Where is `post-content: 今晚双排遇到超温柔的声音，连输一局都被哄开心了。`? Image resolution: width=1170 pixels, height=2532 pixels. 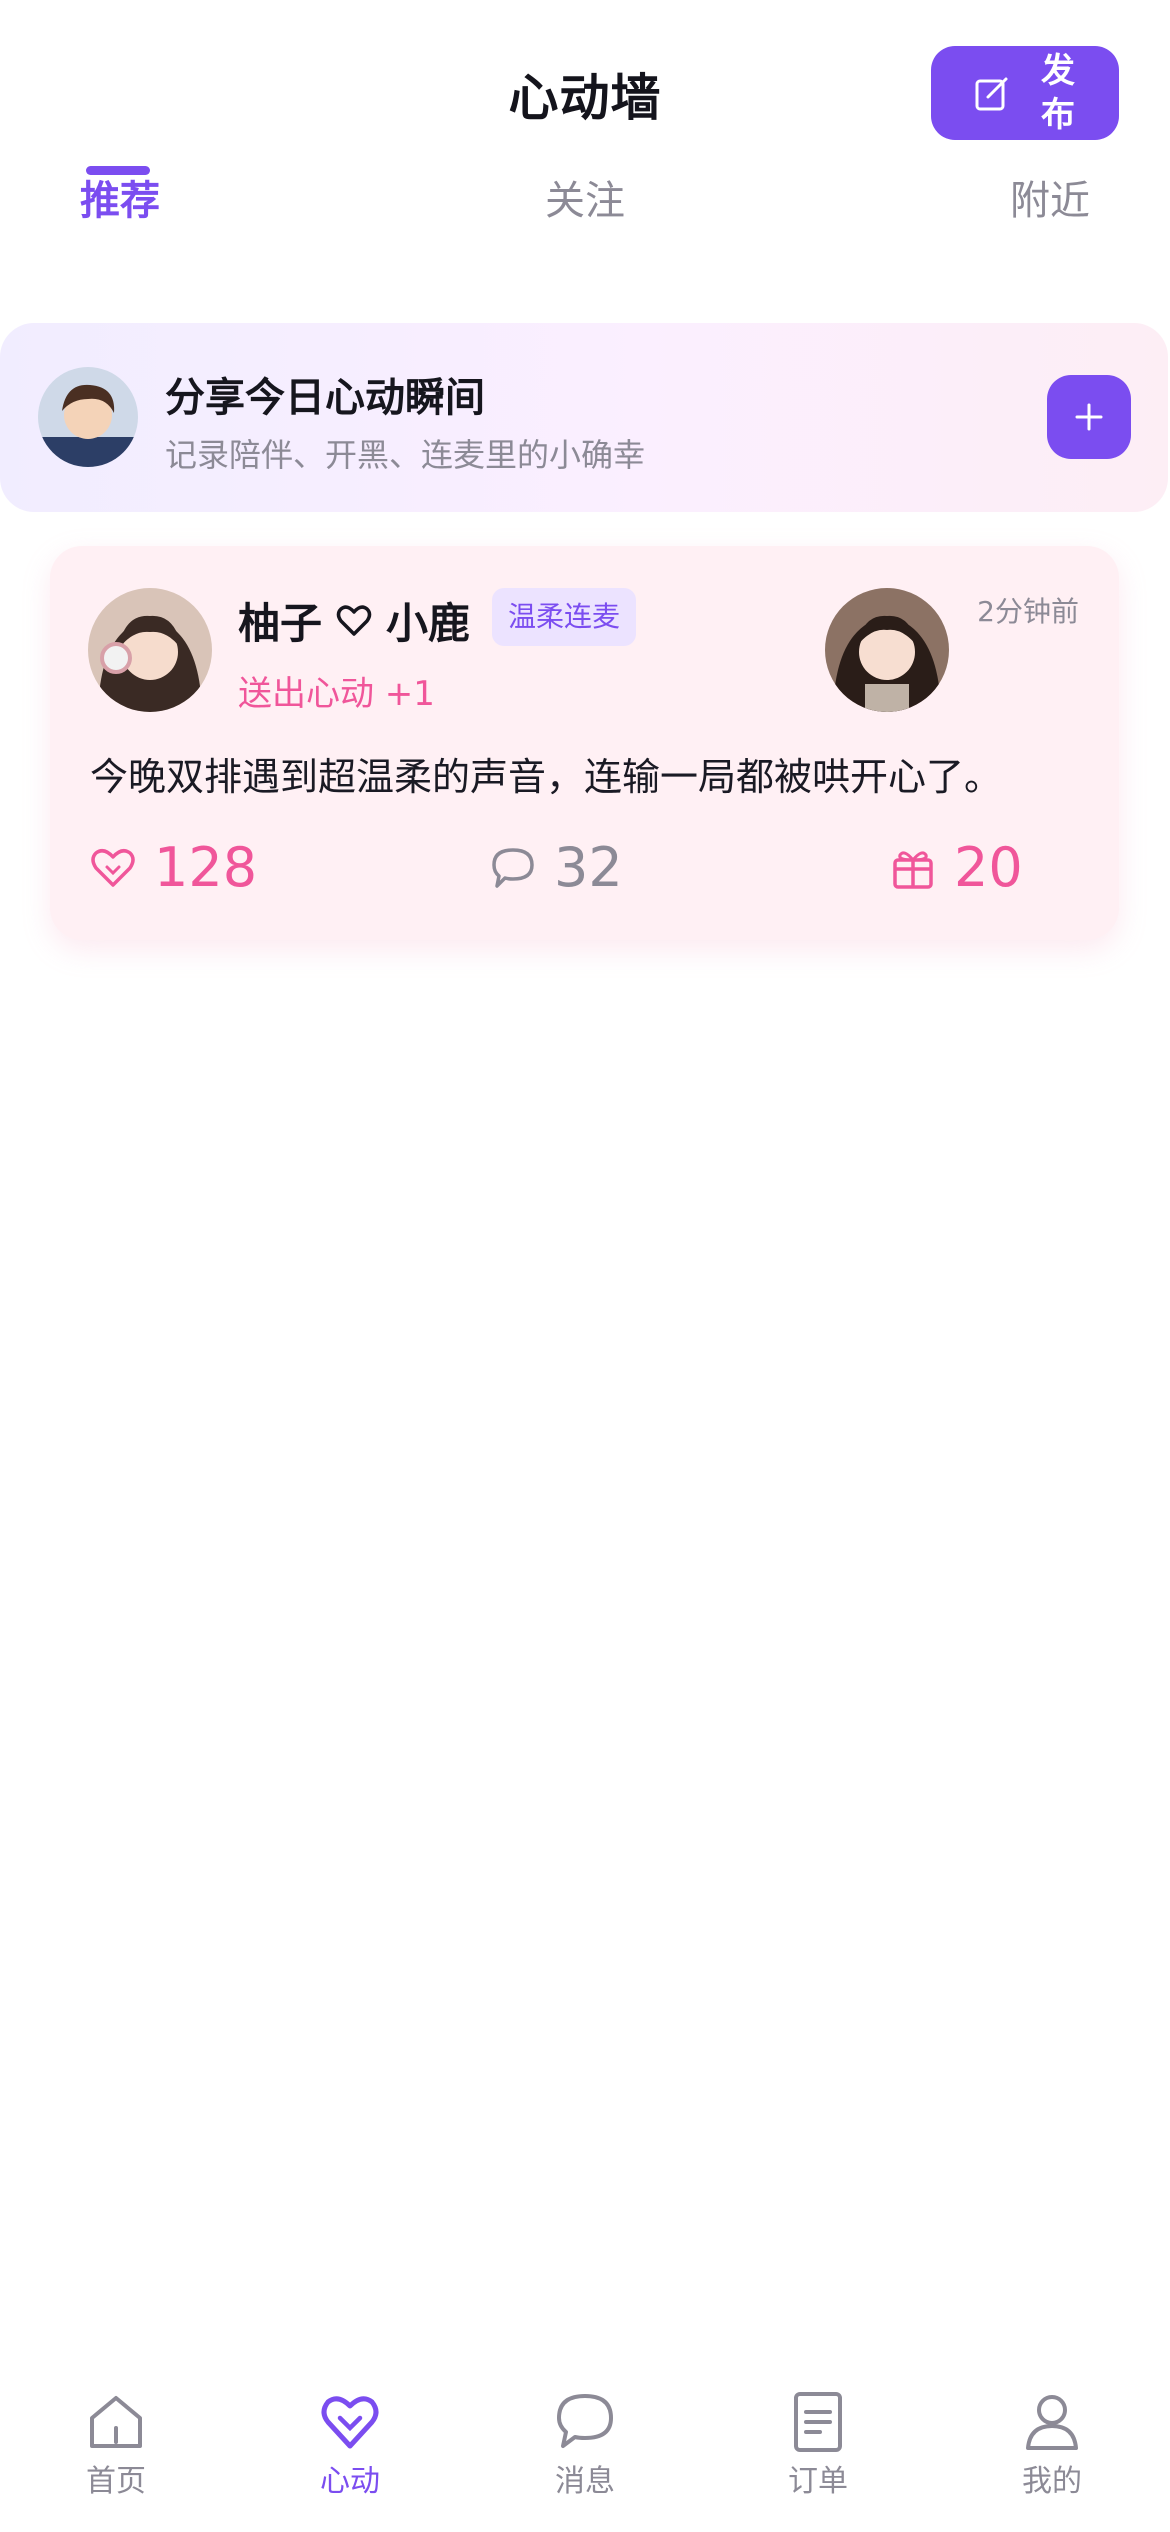 post-content: 今晚双排遇到超温柔的声音，连输一局都被哄开心了。 is located at coordinates (546, 777).